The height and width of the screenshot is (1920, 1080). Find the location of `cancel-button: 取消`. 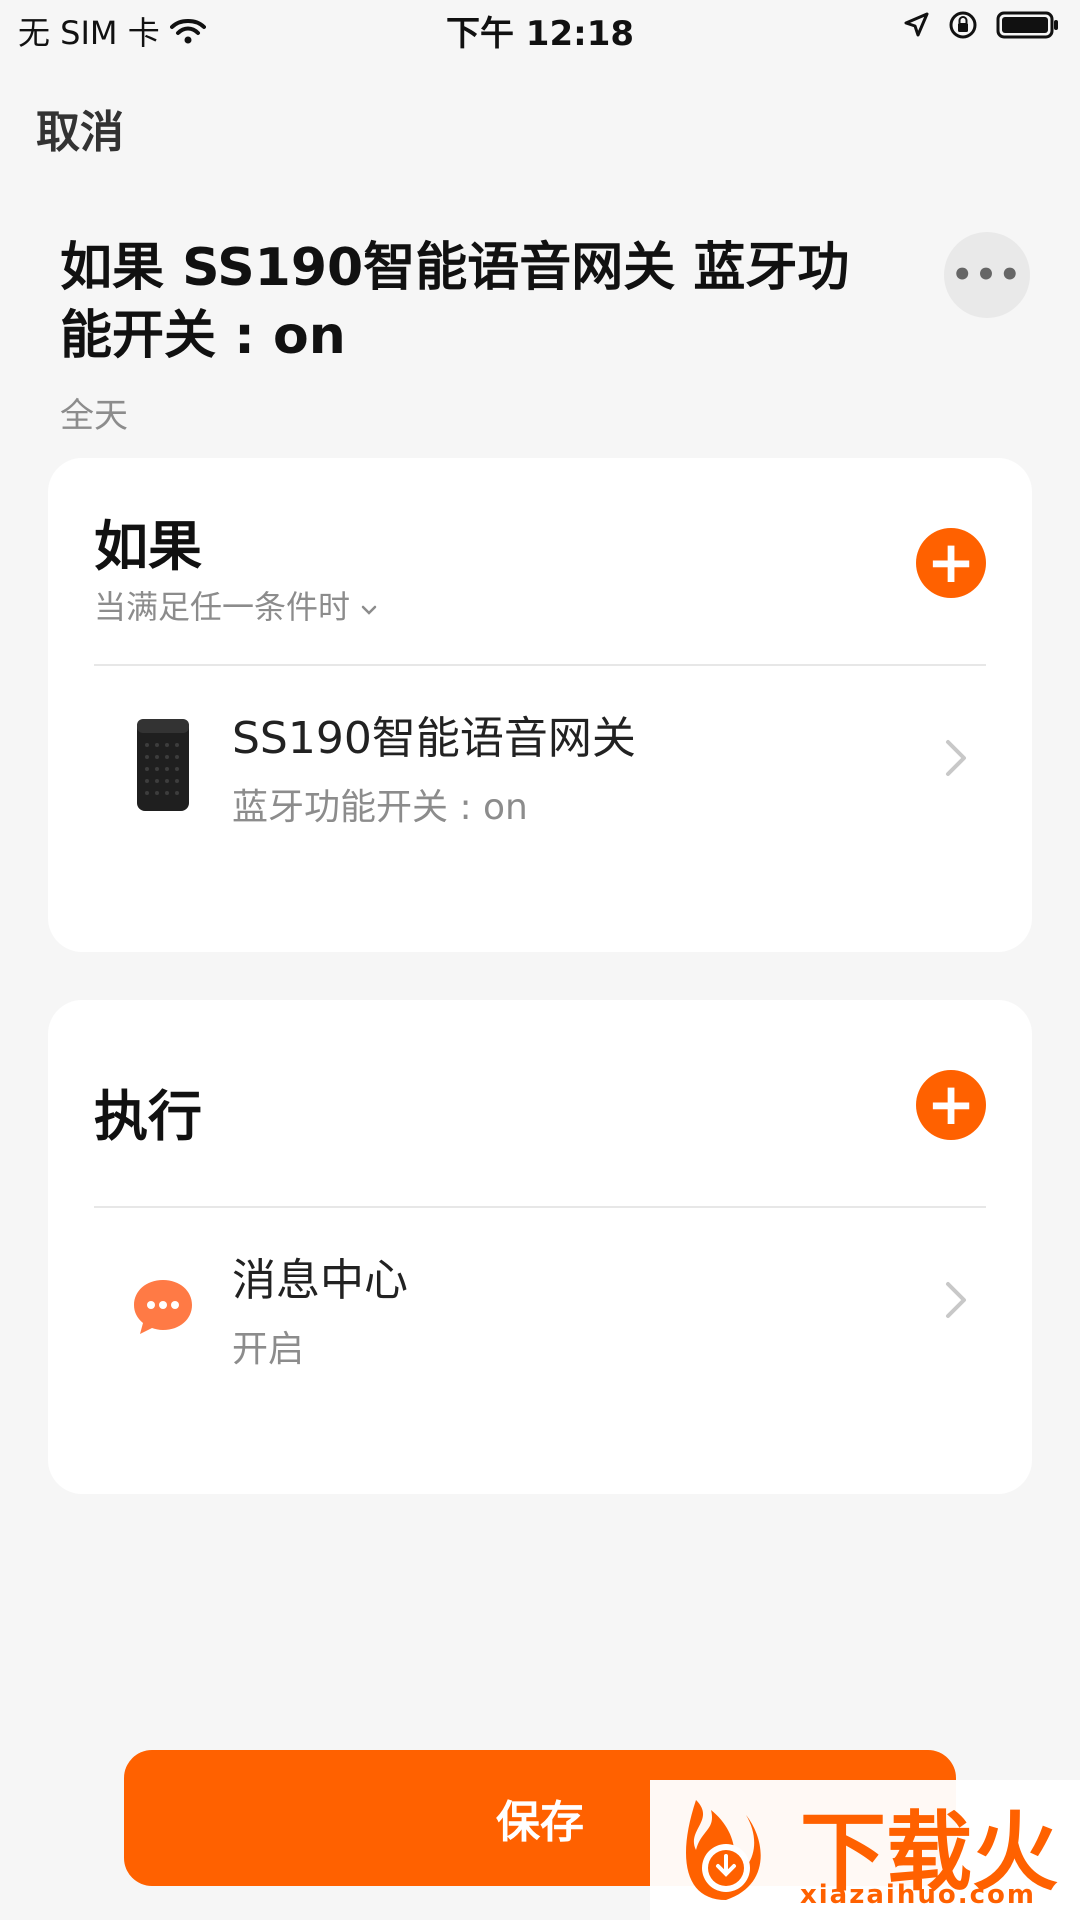

cancel-button: 取消 is located at coordinates (80, 128).